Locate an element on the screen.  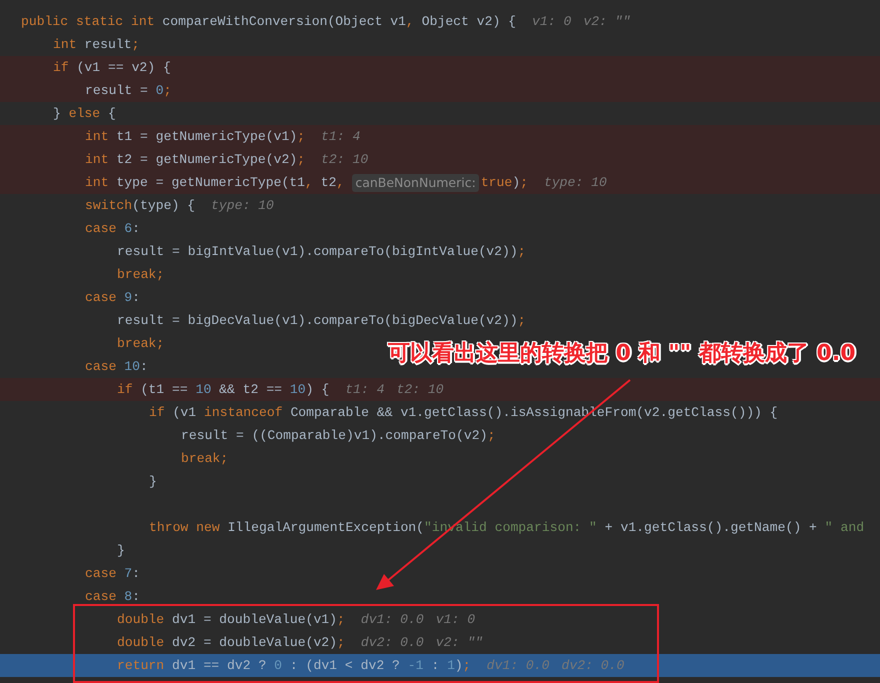
keyword-text: instanceof is located at coordinates (243, 413).